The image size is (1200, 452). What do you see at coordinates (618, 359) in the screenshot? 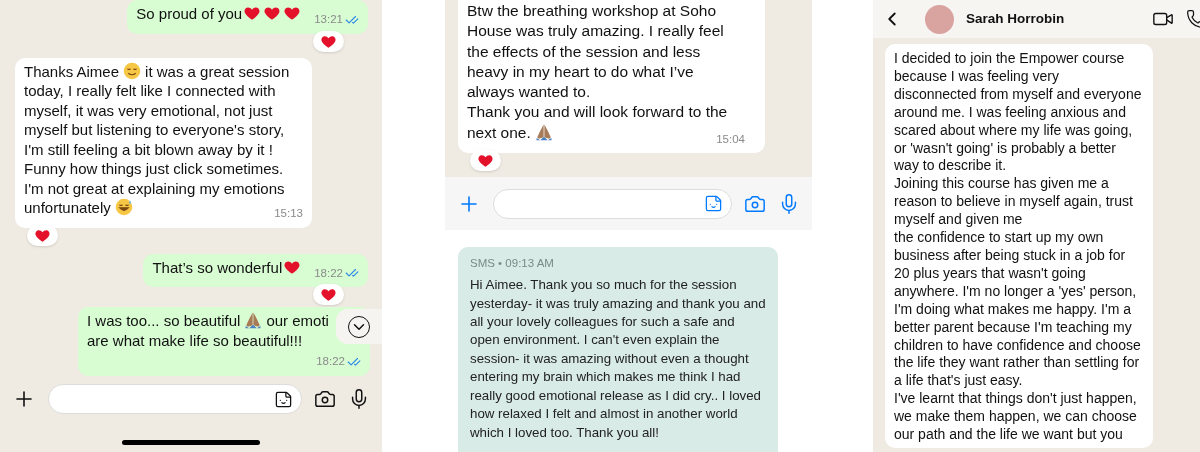
I see `sms-text: Hi Aimee. Thank you so much for the session yesterday- it was truly amazing and thank you and all your lovely colleagues for such a safe and open environment. I can't even explain the session- it was amazing without even a thought entering my brain which makes me think I had really good emotional release as I did cry.. I loved how relaxed I felt and almost in another world which I loved too. Thank you all!` at bounding box center [618, 359].